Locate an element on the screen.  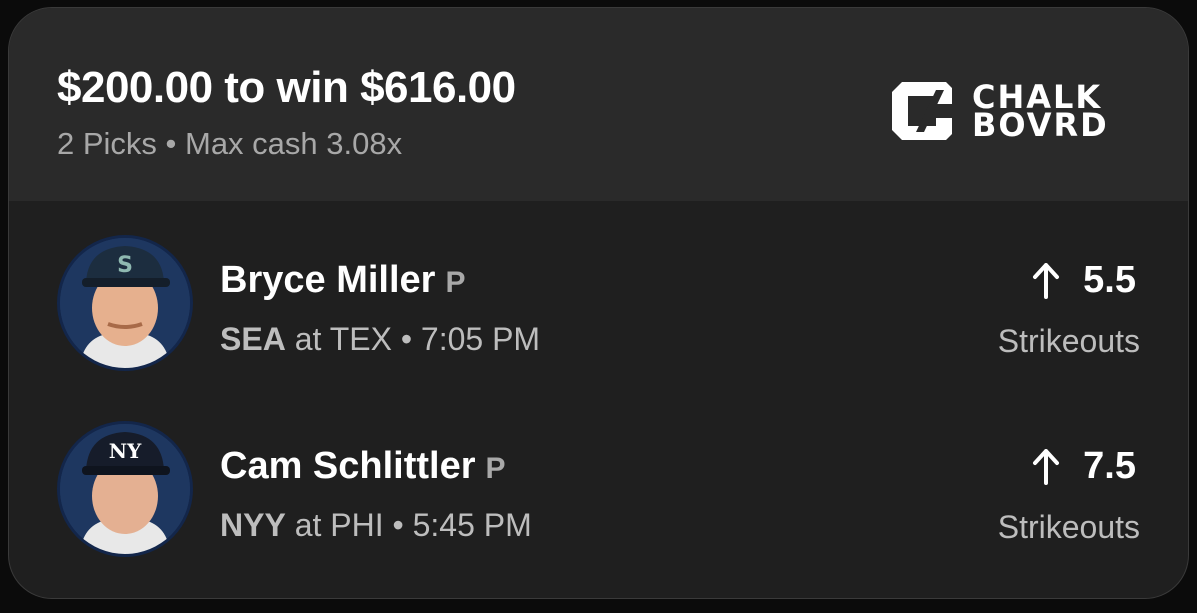
matchup-info: at TEX • 7:05 PM is located at coordinates (413, 339).